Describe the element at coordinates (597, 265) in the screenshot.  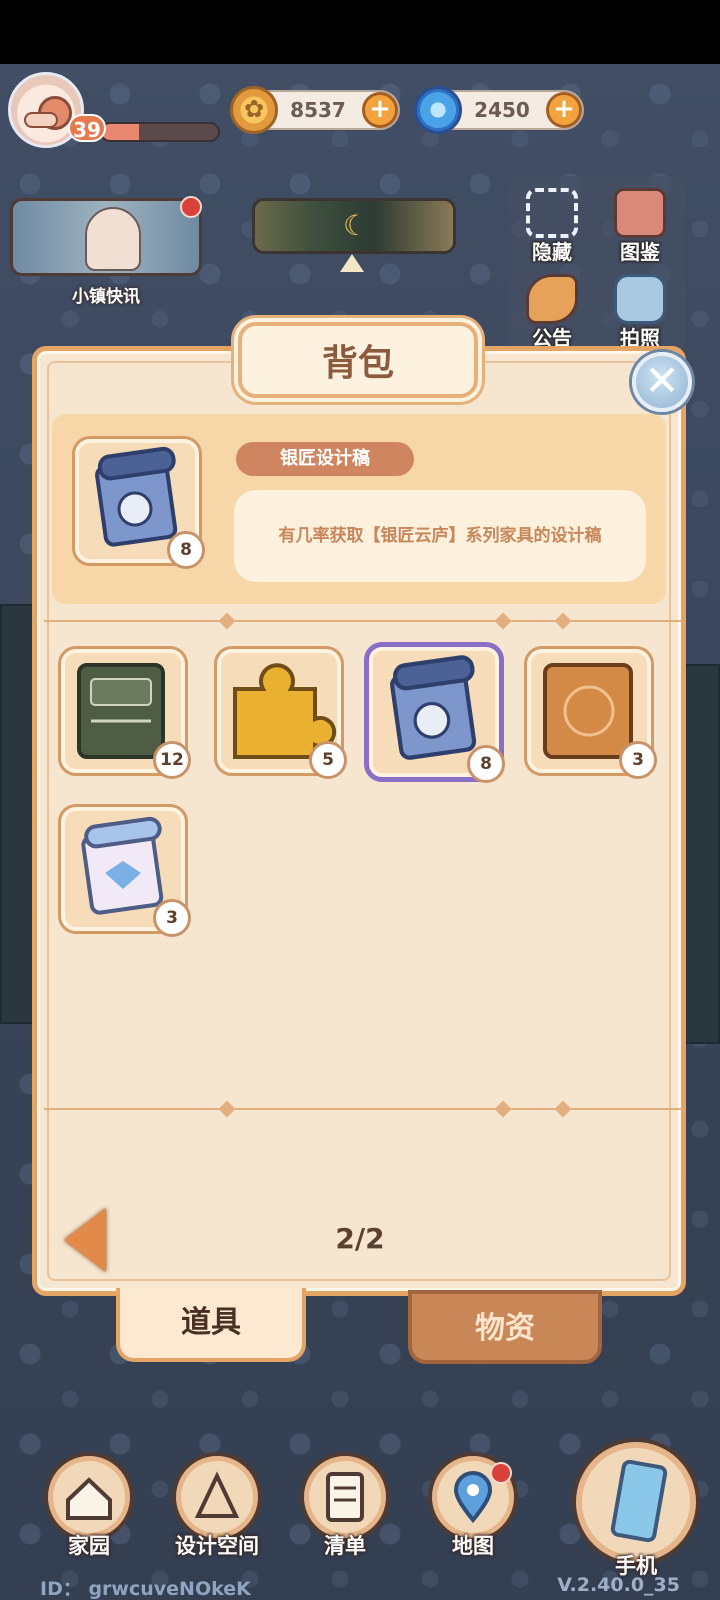
I see `side-button-panel: 隐藏 图鉴 公告 拍照` at that location.